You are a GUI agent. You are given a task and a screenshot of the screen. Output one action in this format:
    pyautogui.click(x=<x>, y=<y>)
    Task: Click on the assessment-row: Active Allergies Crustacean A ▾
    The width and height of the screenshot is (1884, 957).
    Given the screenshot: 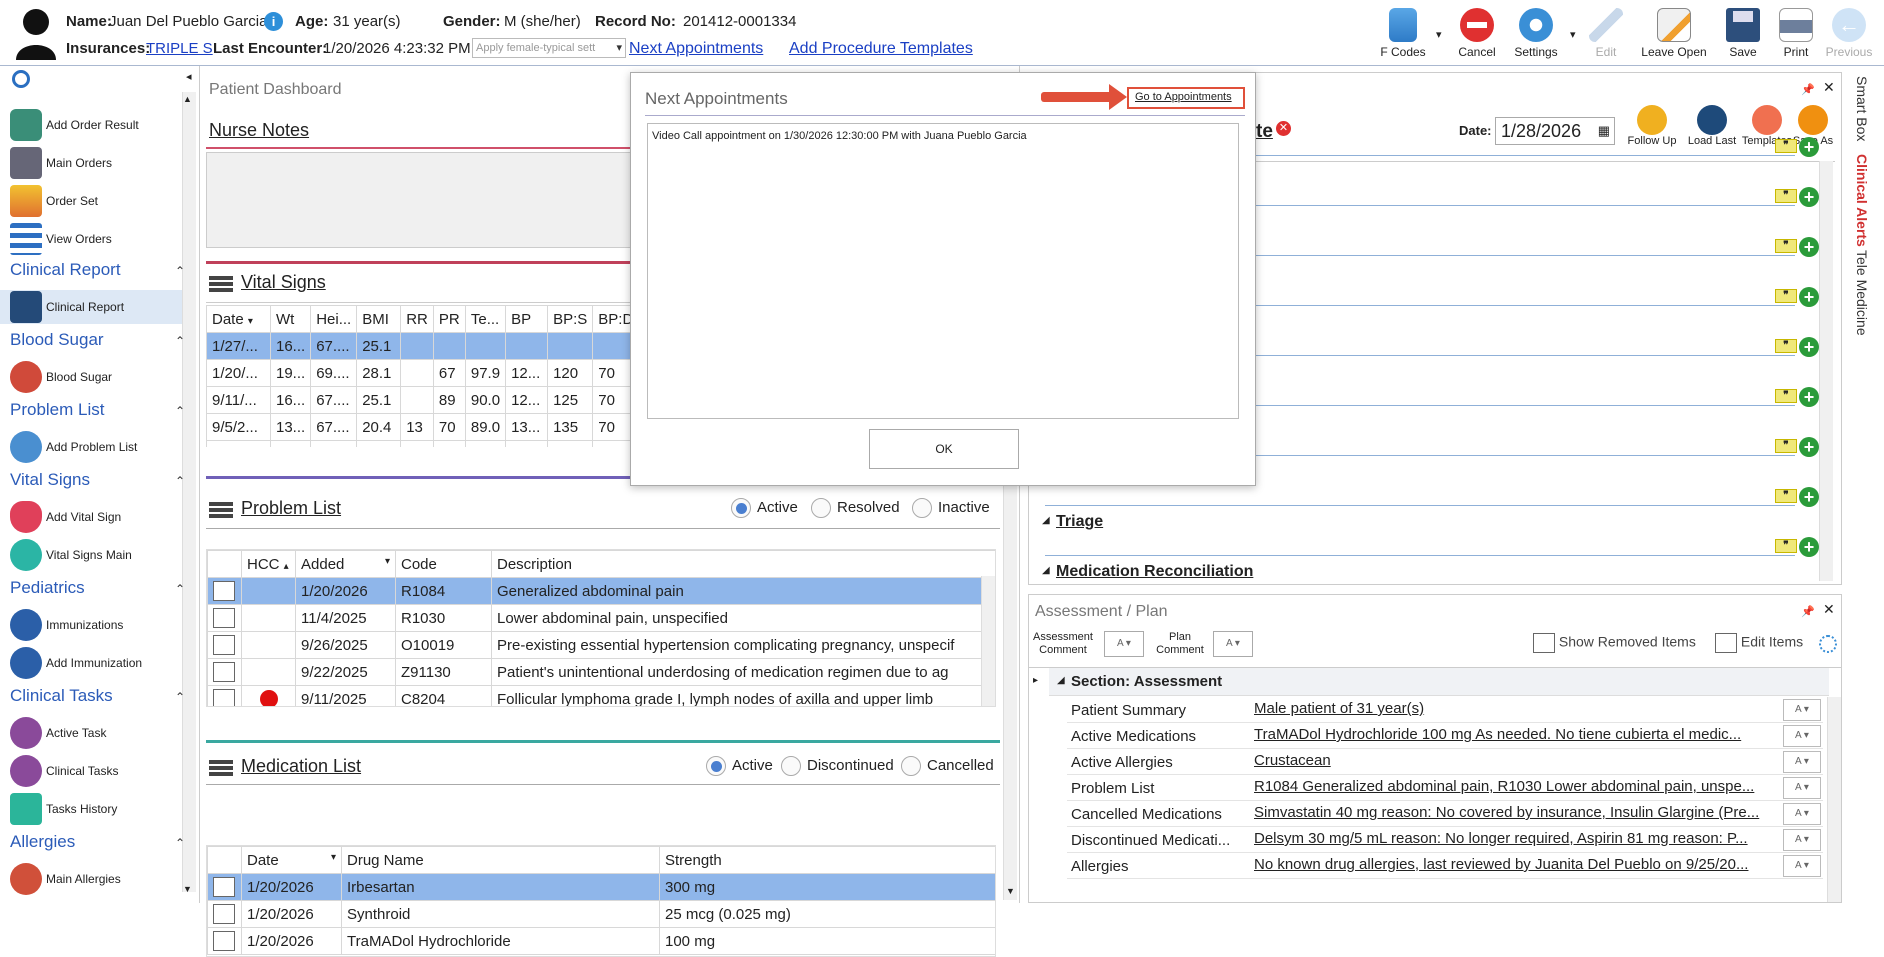 What is the action you would take?
    pyautogui.click(x=1445, y=762)
    